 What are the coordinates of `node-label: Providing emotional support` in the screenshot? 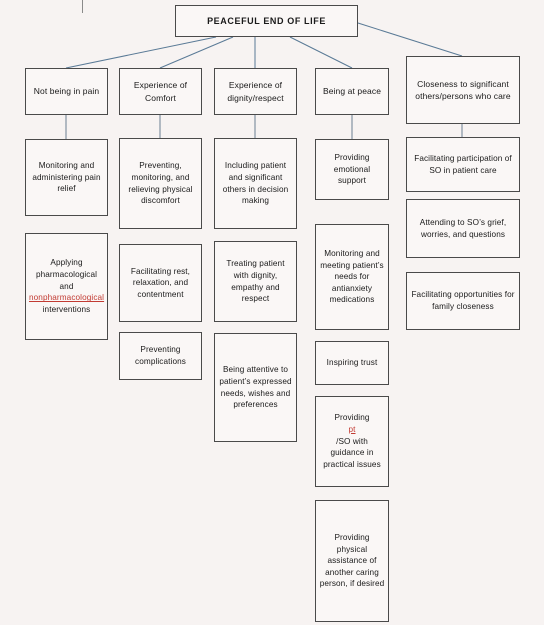 It's located at (352, 169).